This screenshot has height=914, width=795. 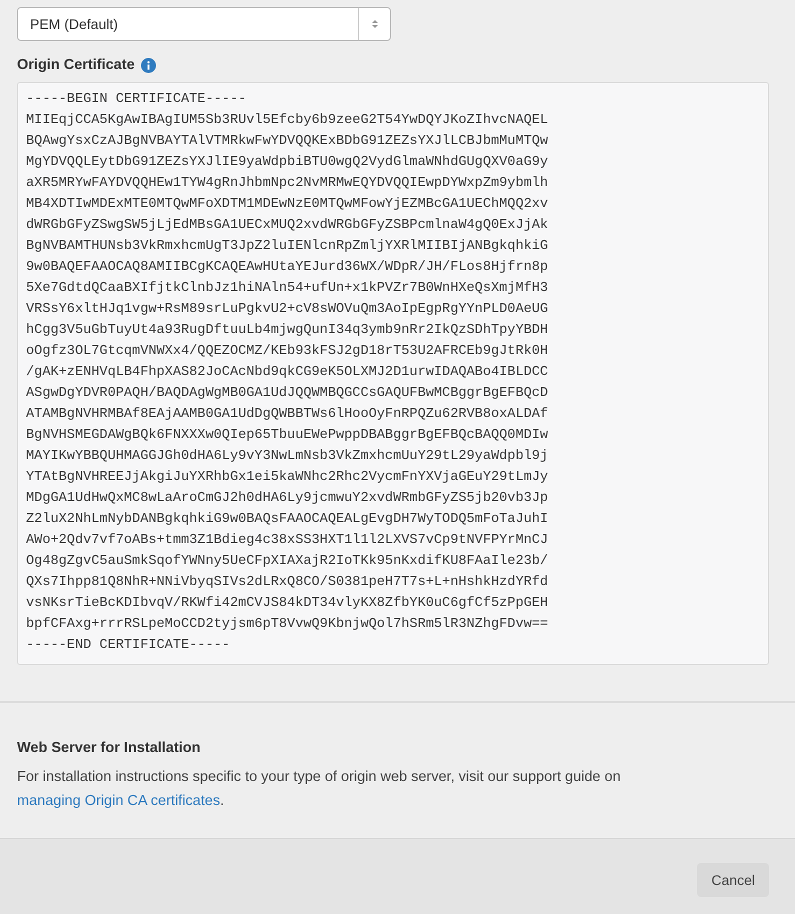 What do you see at coordinates (288, 625) in the screenshot?
I see `certificate-line: bpfCFAxg+rrrRSLpeMoCCD2tyjsm6pT8VvwQ9KbnjwQol7hSRm5lR3NZhgFDvw==` at bounding box center [288, 625].